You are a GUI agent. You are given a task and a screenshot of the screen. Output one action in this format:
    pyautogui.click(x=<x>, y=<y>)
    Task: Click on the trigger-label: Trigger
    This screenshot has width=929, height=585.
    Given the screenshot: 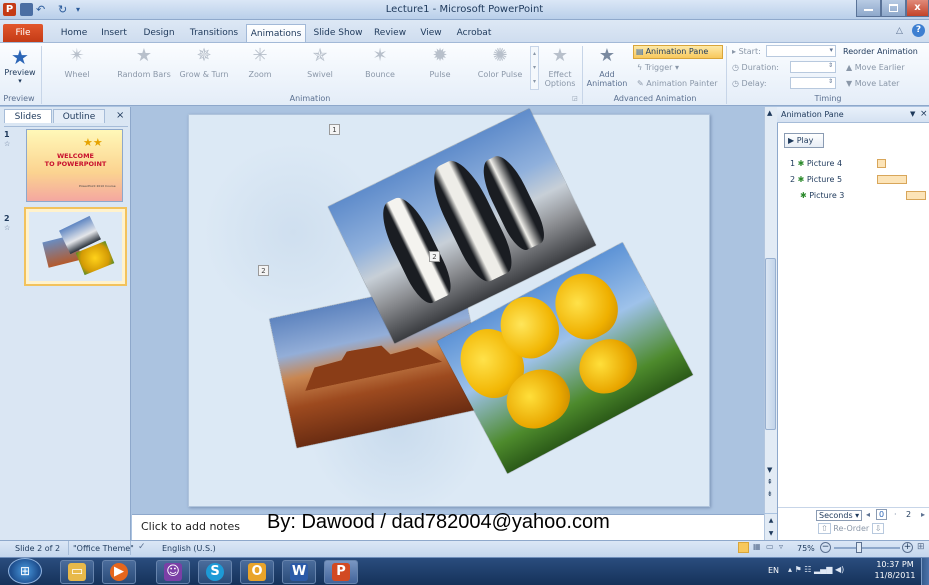 What is the action you would take?
    pyautogui.click(x=658, y=67)
    